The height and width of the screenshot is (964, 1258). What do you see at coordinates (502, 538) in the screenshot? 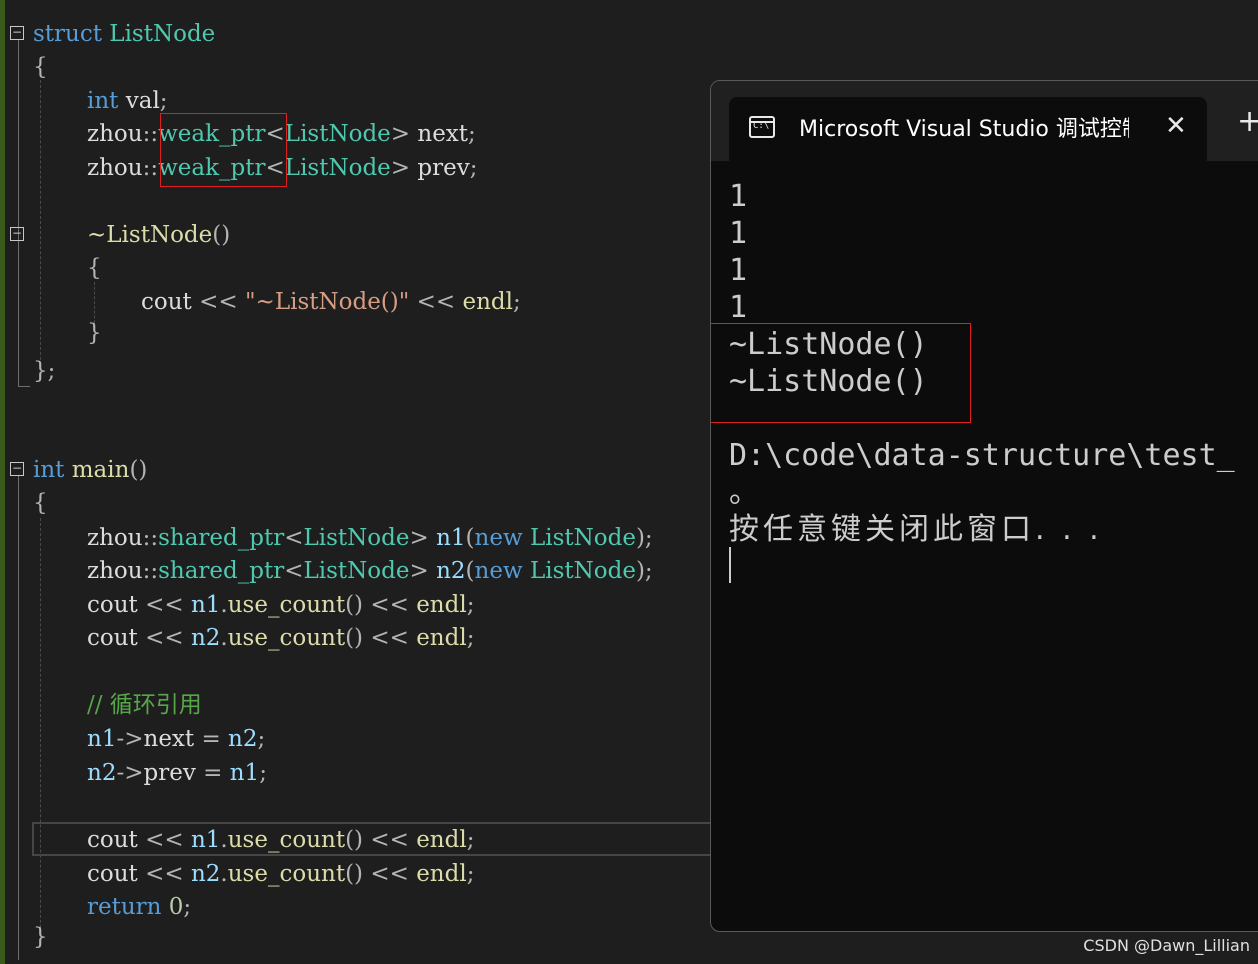
I see `code-token: new` at bounding box center [502, 538].